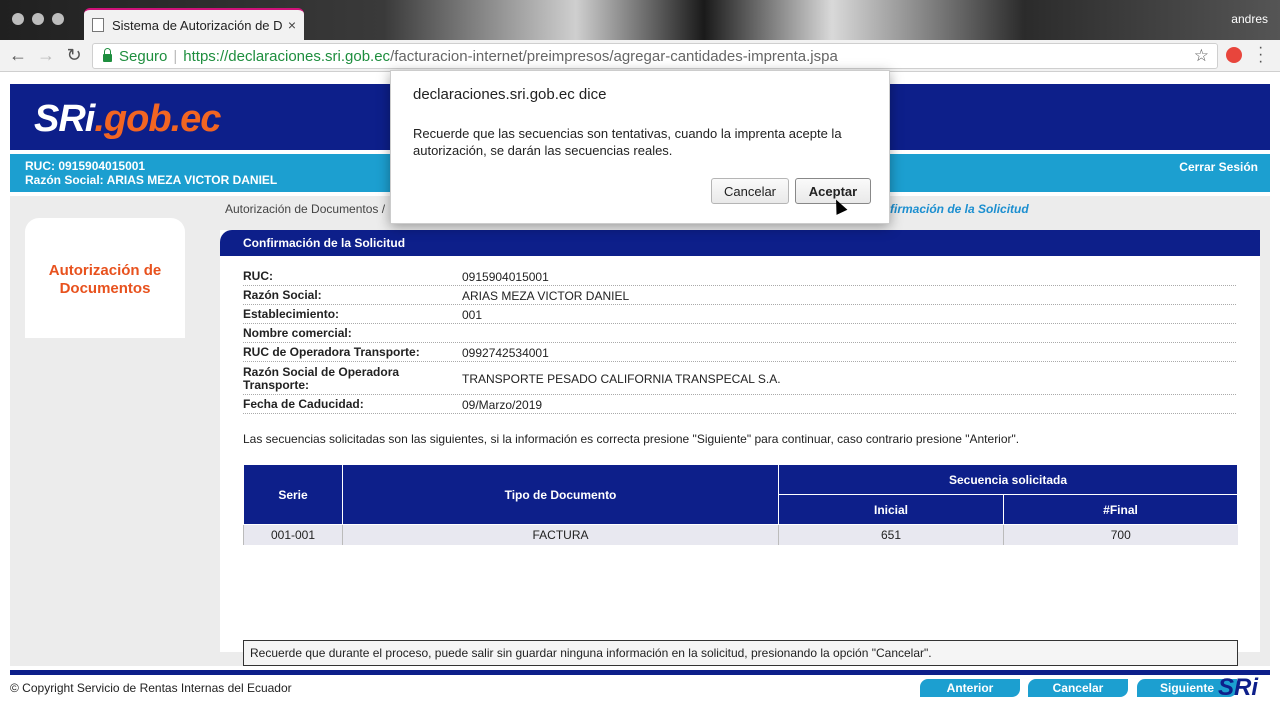 Image resolution: width=1280 pixels, height=720 pixels. Describe the element at coordinates (891, 534) in the screenshot. I see `cell-inicial: 651` at that location.